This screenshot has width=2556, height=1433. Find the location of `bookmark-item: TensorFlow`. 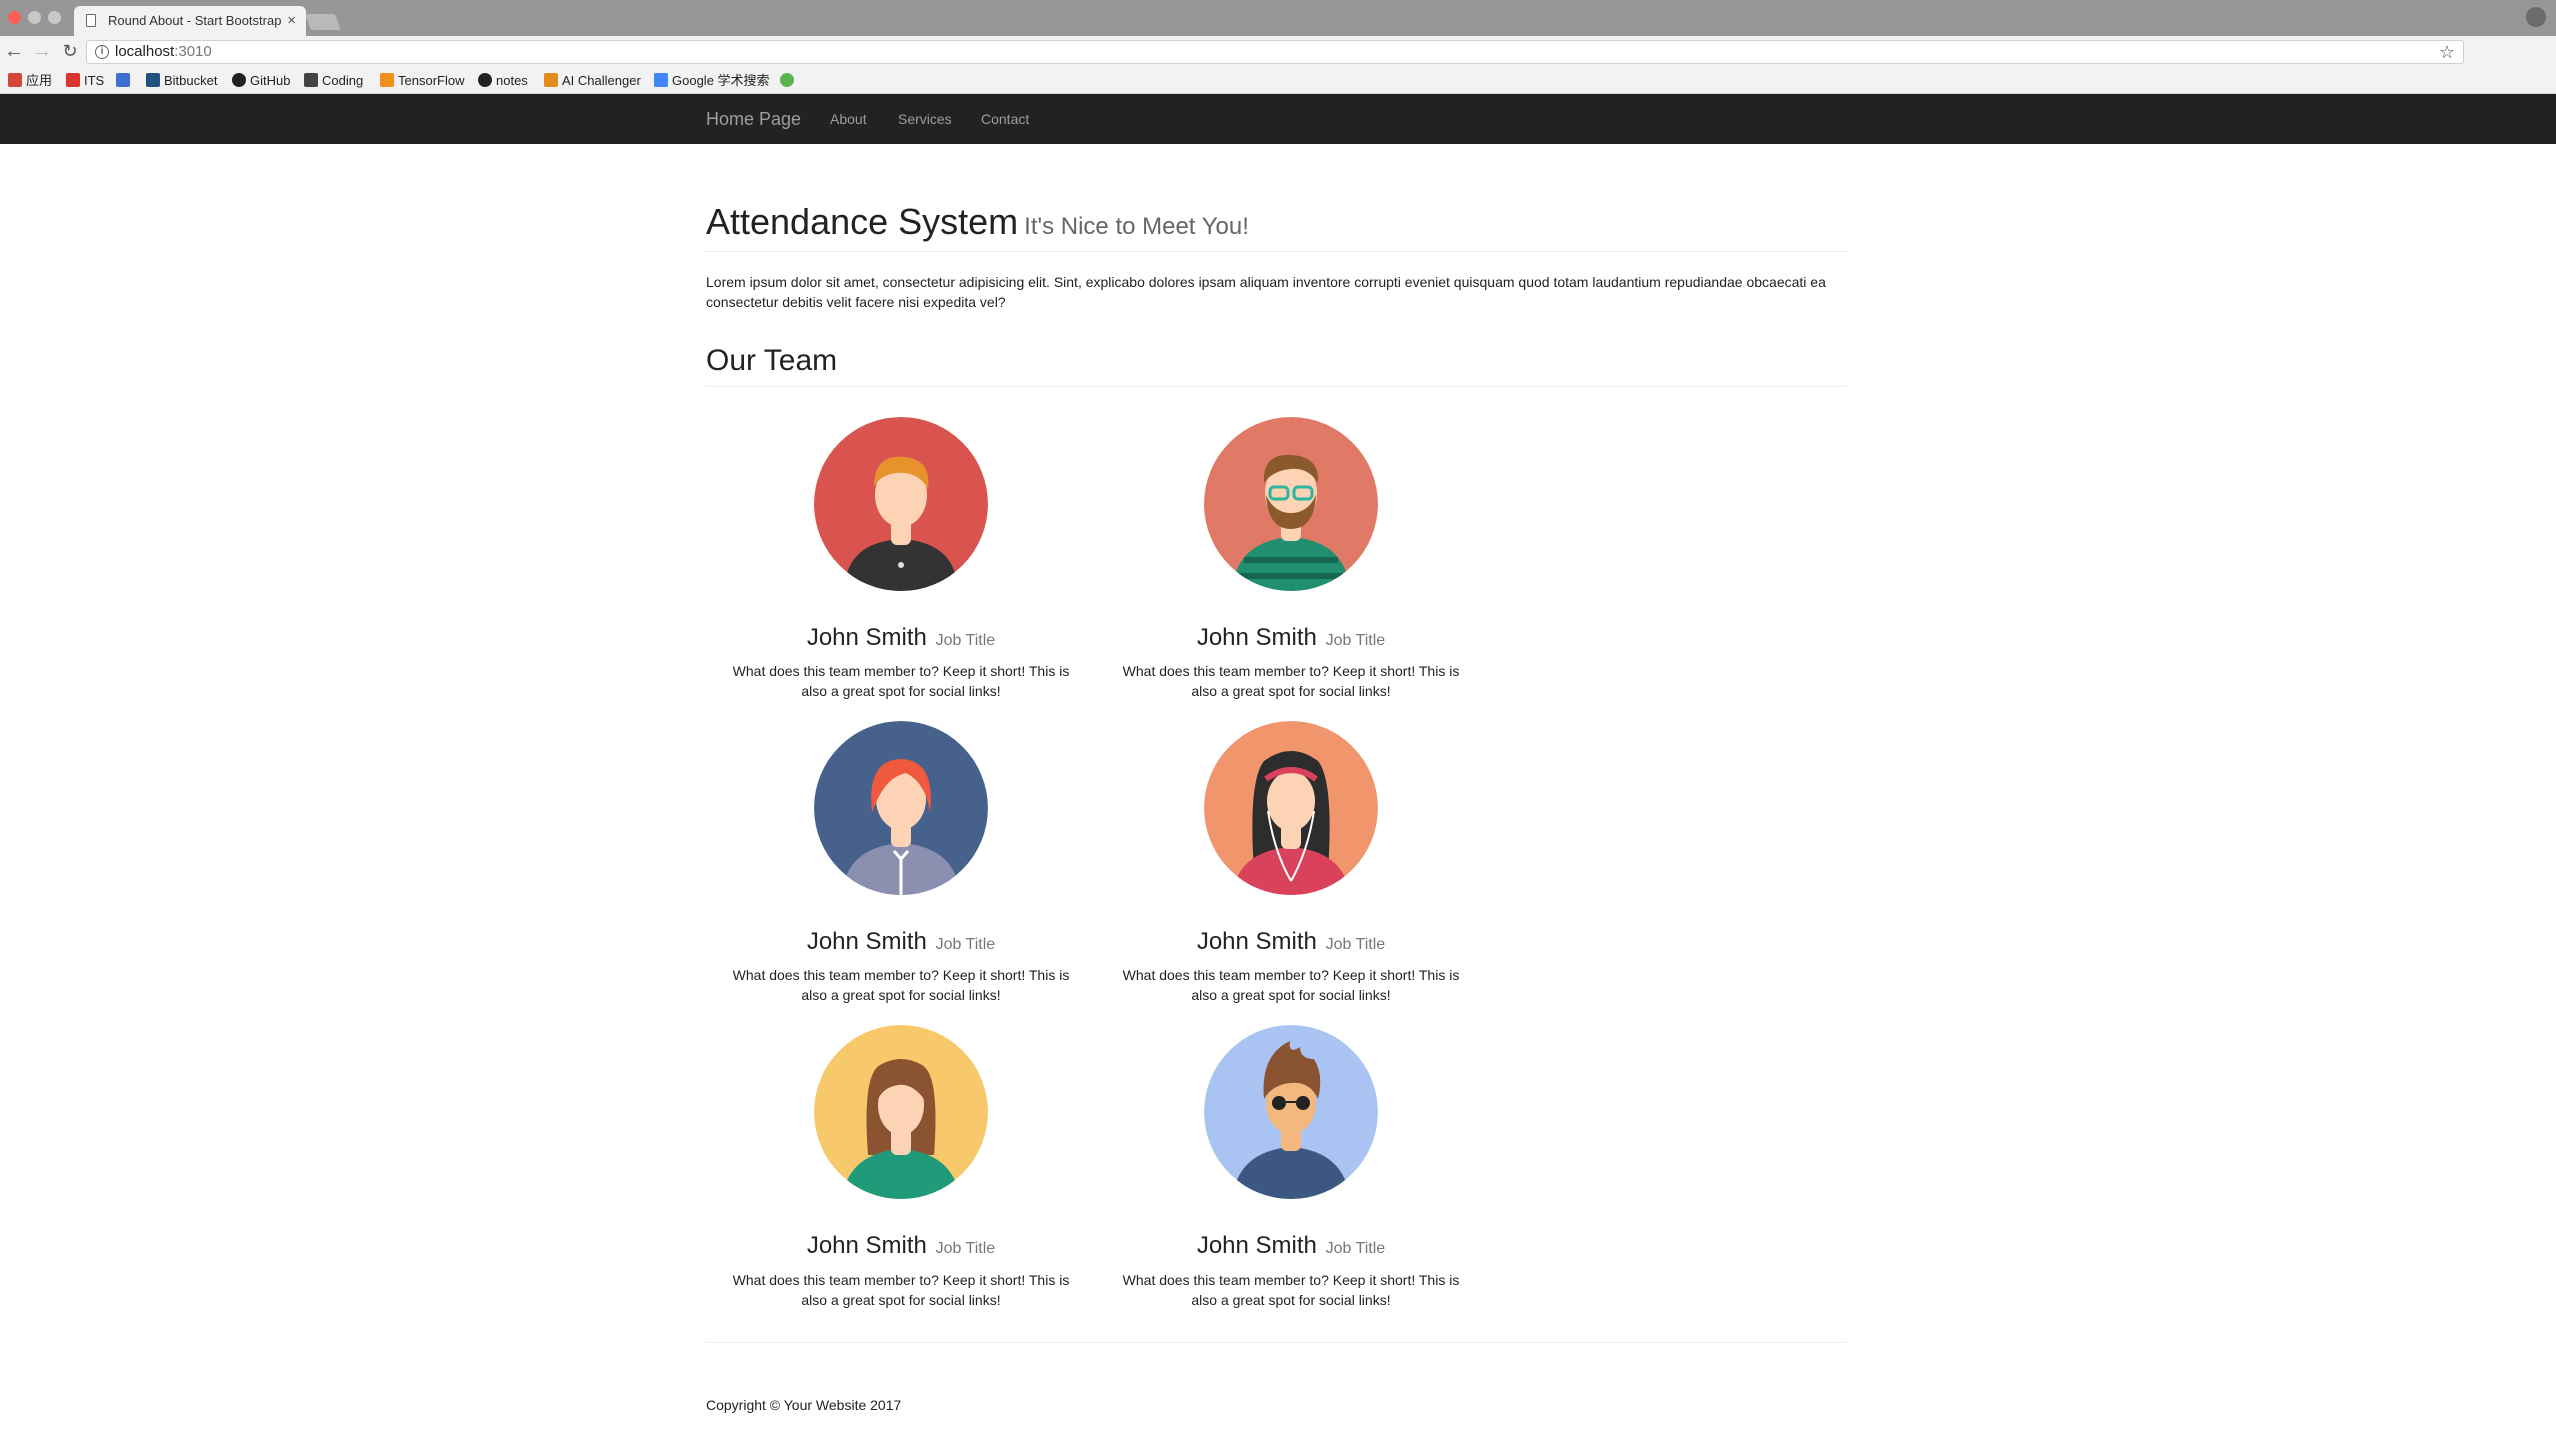

bookmark-item: TensorFlow is located at coordinates (422, 81).